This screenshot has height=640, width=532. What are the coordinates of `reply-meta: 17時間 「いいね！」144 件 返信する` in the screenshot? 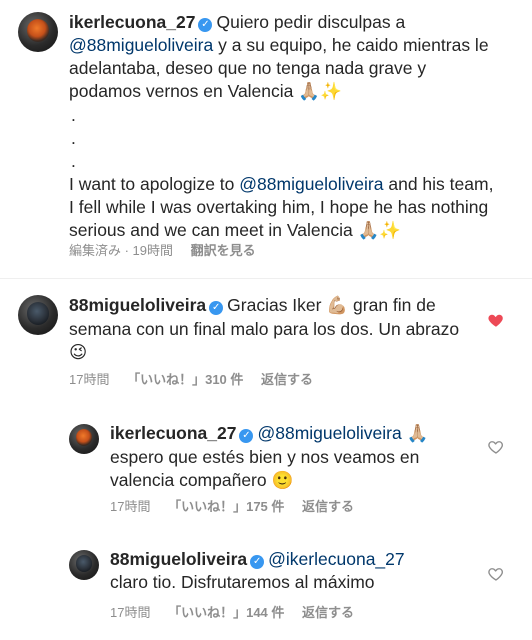 It's located at (239, 611).